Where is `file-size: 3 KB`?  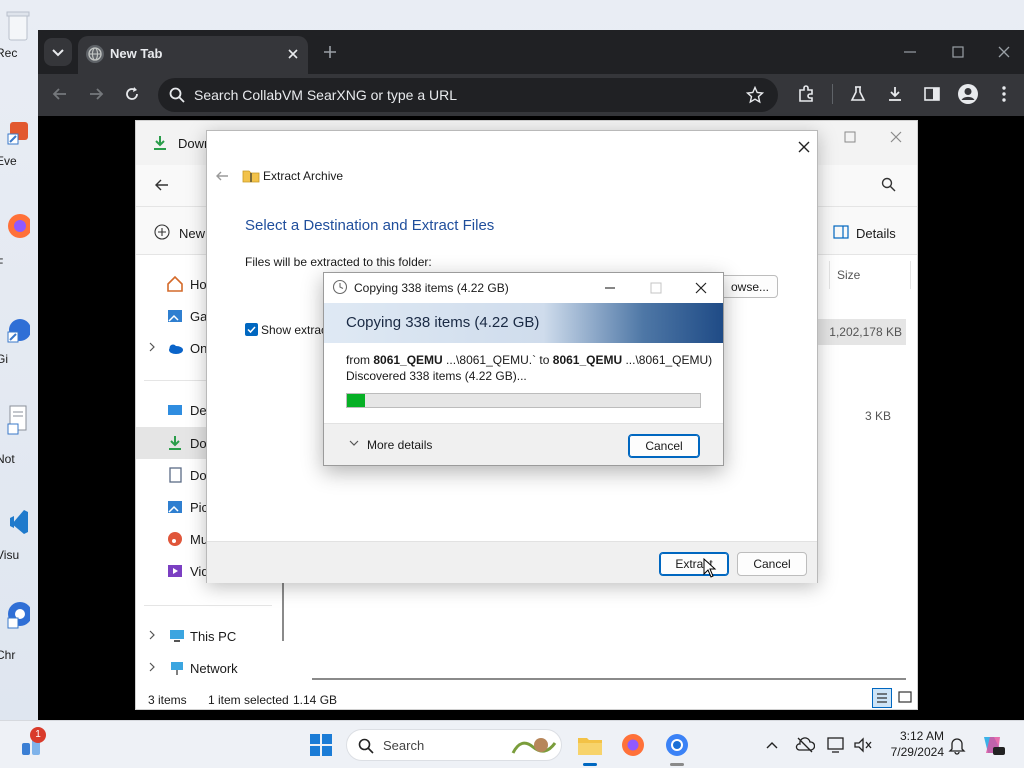
file-size: 3 KB is located at coordinates (877, 416).